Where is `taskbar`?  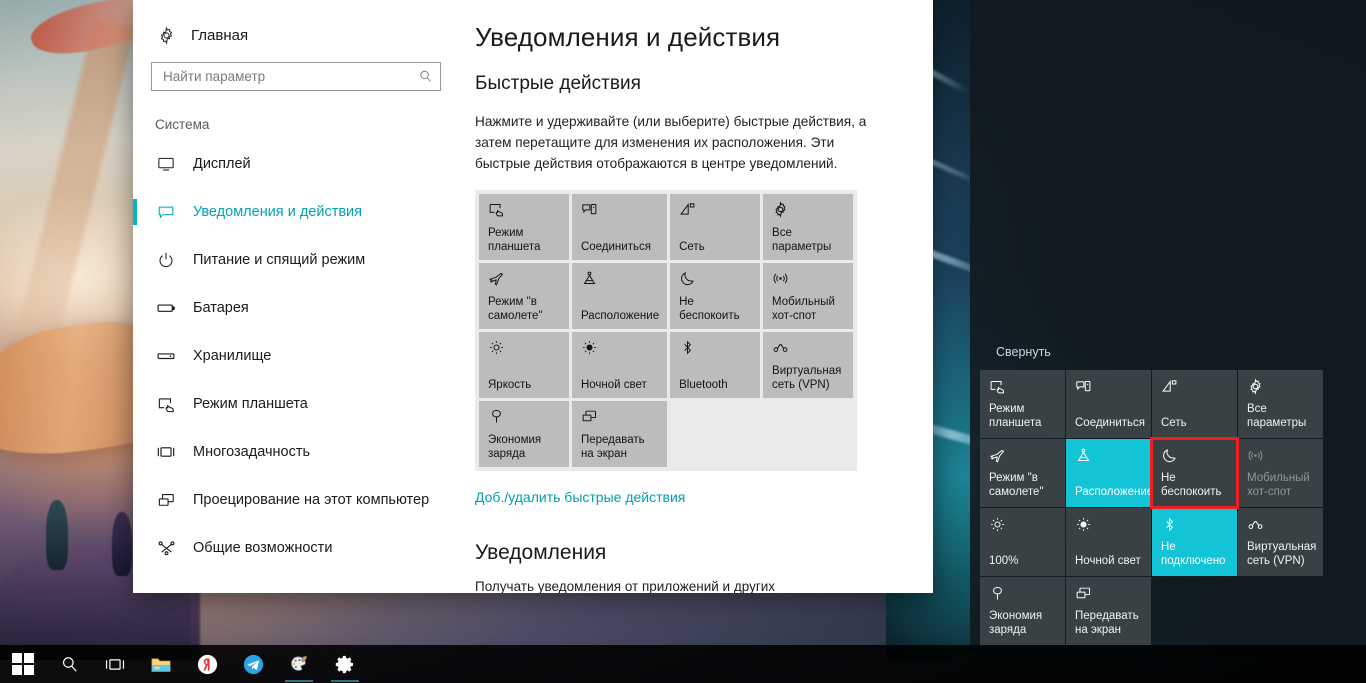 taskbar is located at coordinates (683, 664).